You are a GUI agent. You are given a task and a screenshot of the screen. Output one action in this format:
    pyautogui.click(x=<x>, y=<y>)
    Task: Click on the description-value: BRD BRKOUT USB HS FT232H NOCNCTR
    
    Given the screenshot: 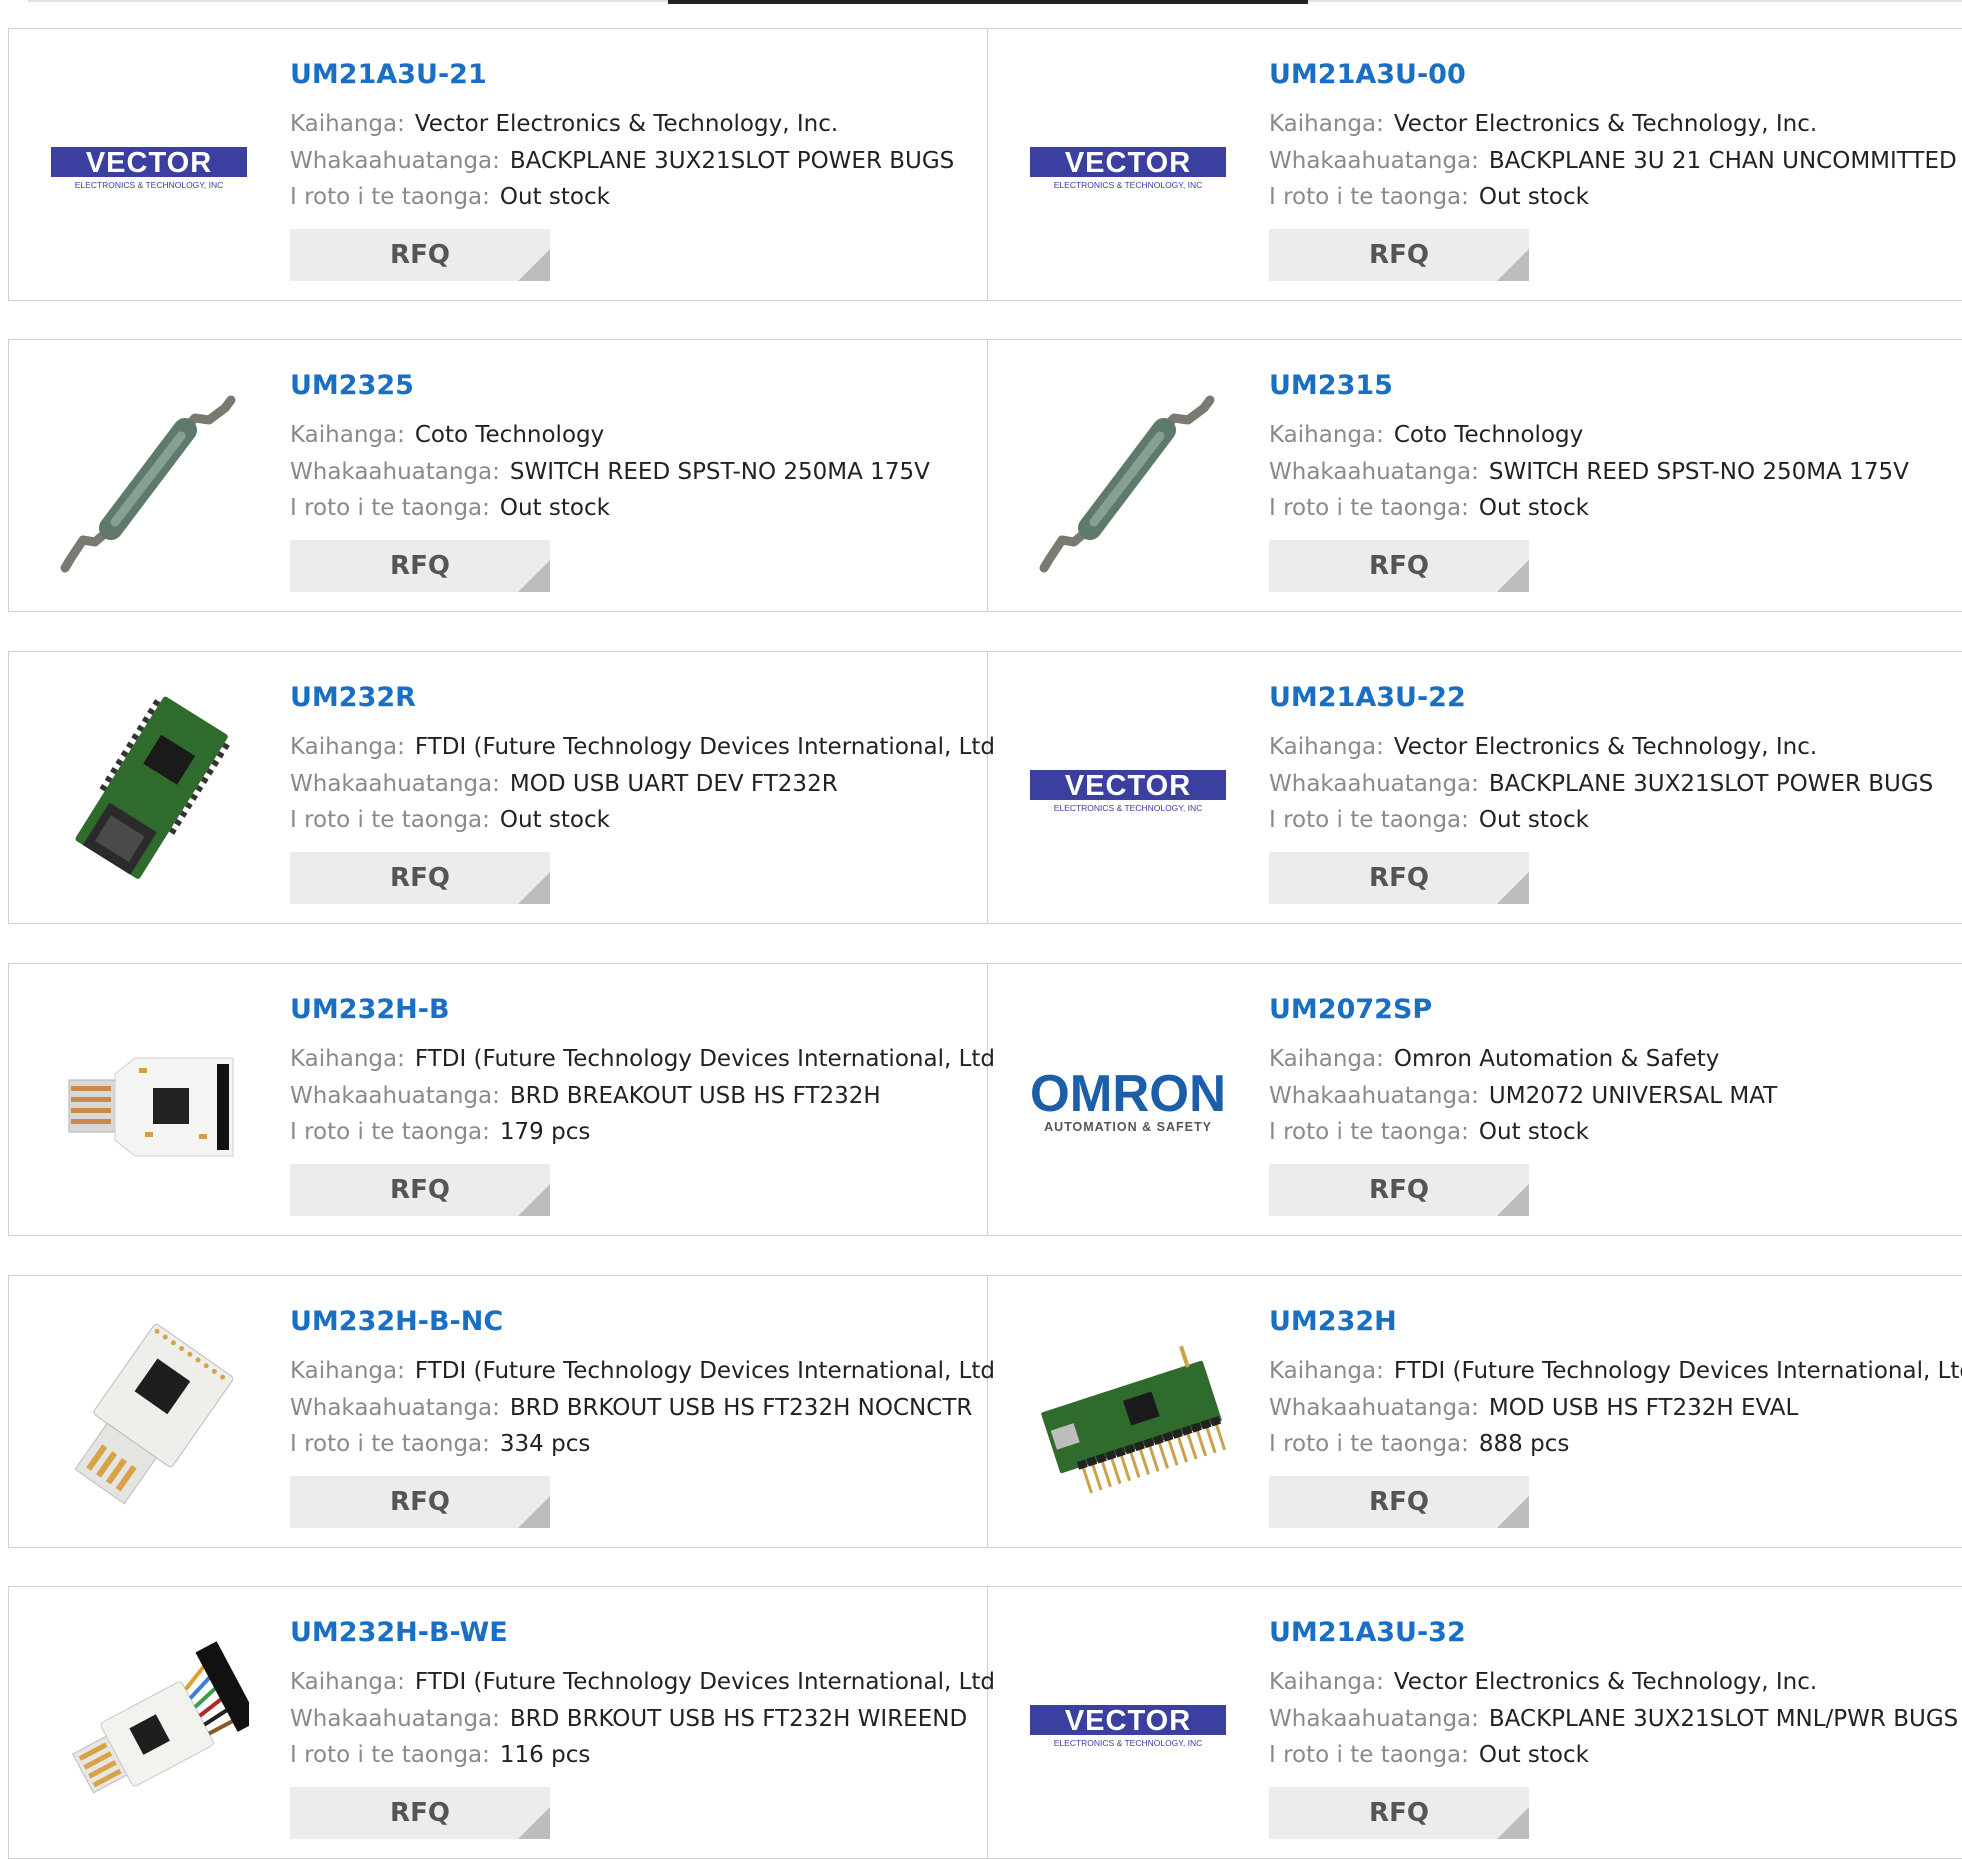 What is the action you would take?
    pyautogui.click(x=741, y=1408)
    